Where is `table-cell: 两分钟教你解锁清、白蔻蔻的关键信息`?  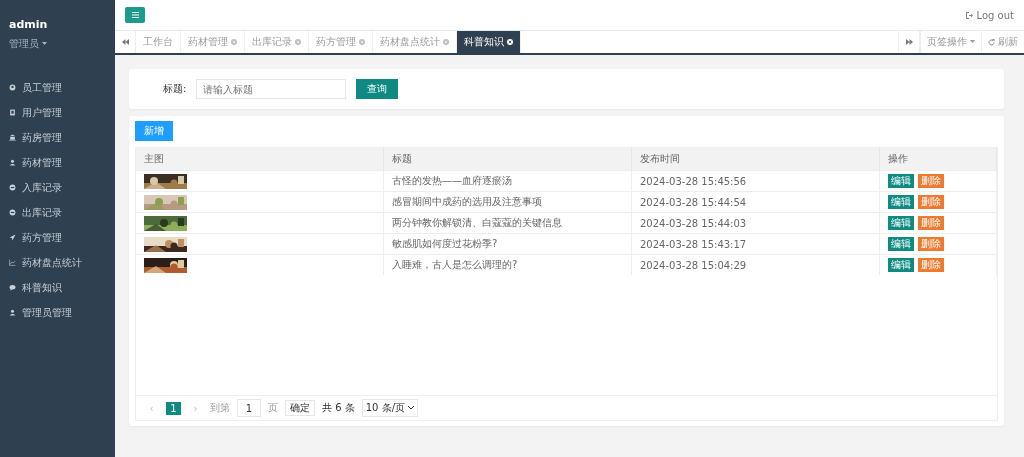 table-cell: 两分钟教你解锁清、白蔻蔻的关键信息 is located at coordinates (508, 222).